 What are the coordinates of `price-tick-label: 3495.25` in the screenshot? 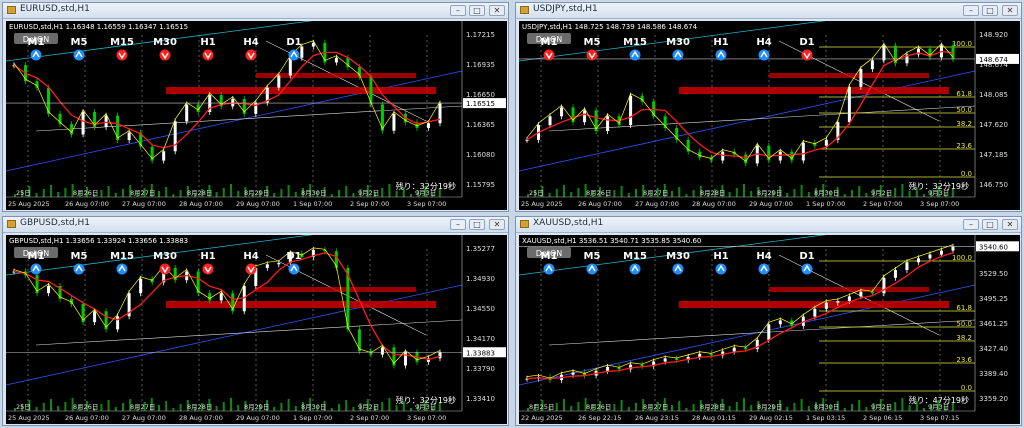 It's located at (993, 299).